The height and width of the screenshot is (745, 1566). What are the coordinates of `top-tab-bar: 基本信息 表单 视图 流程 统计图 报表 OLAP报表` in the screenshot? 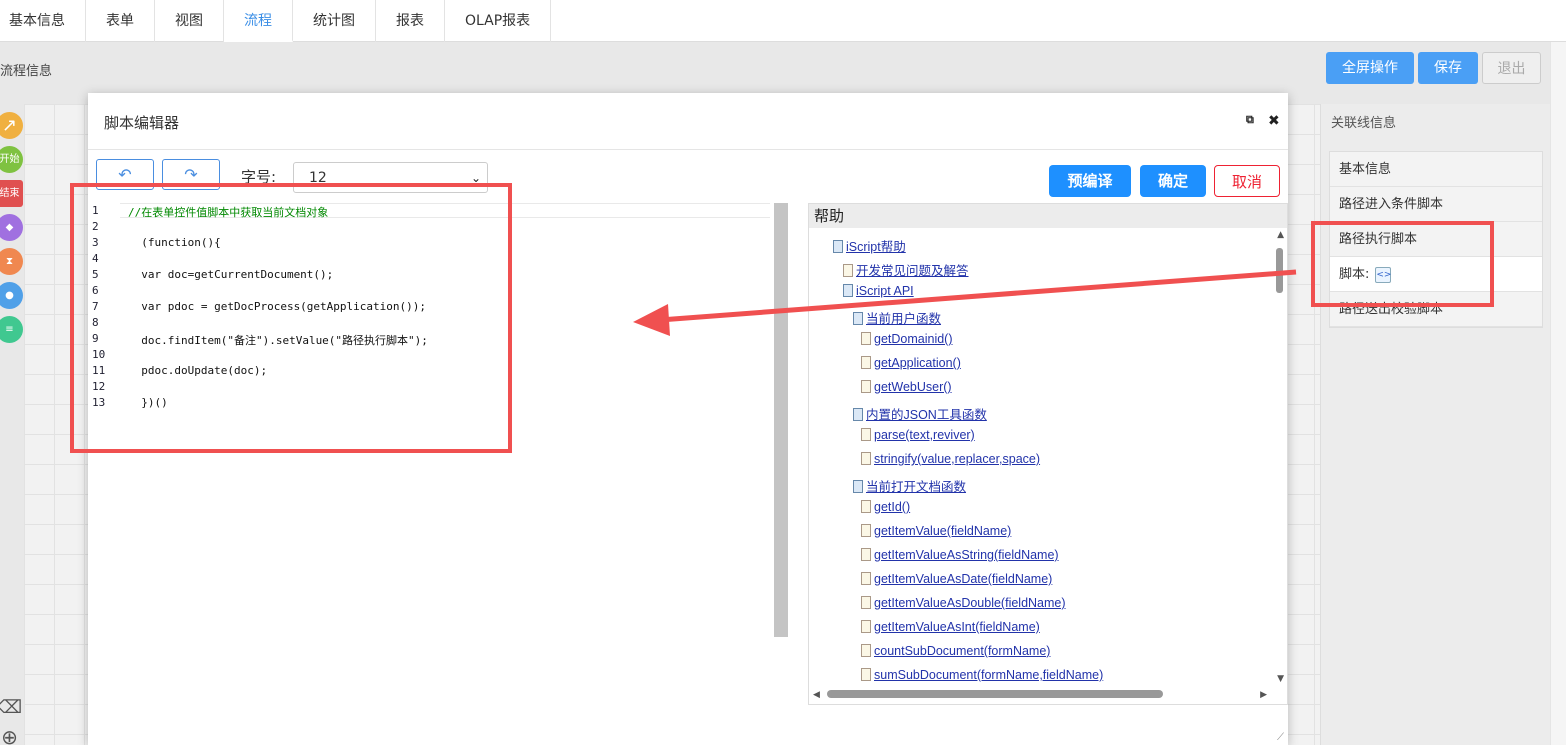 It's located at (783, 21).